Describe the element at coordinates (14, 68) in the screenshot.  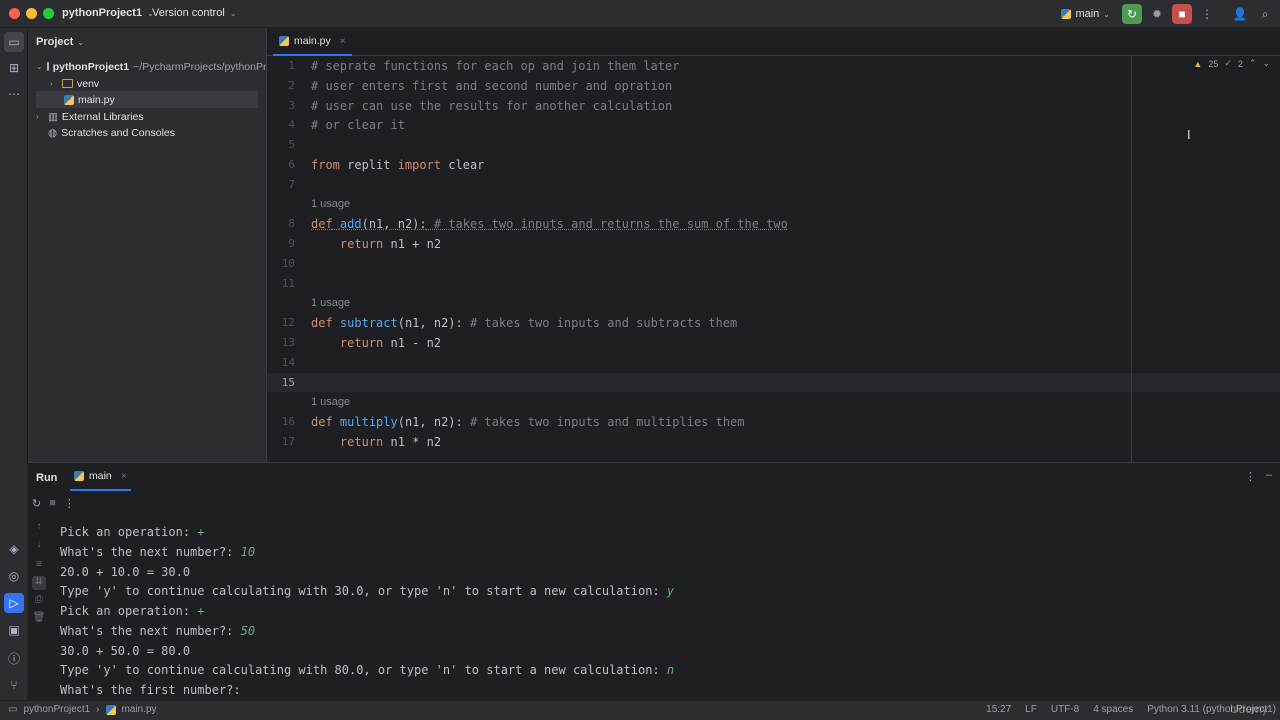
I see `structure-tool-button: ⊞` at that location.